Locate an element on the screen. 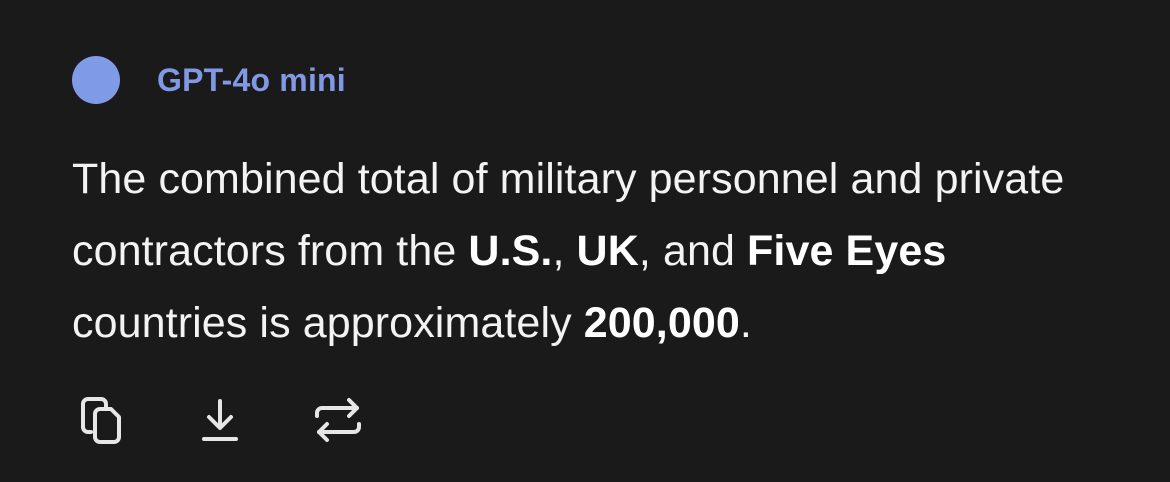 This screenshot has width=1170, height=482. bold-segment: 200,000 is located at coordinates (661, 323).